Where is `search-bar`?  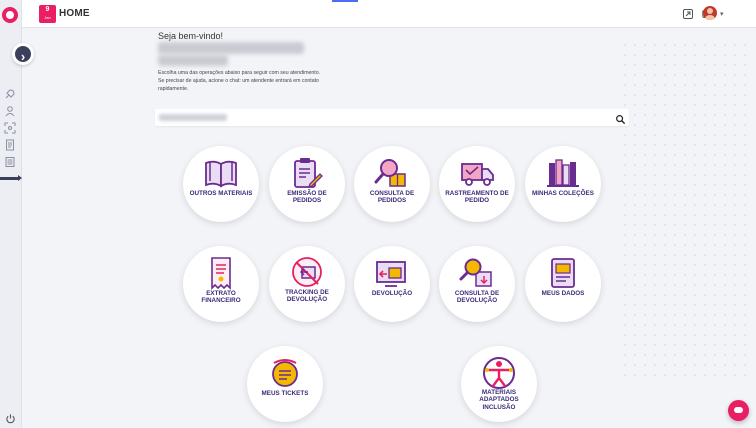
search-bar is located at coordinates (392, 117).